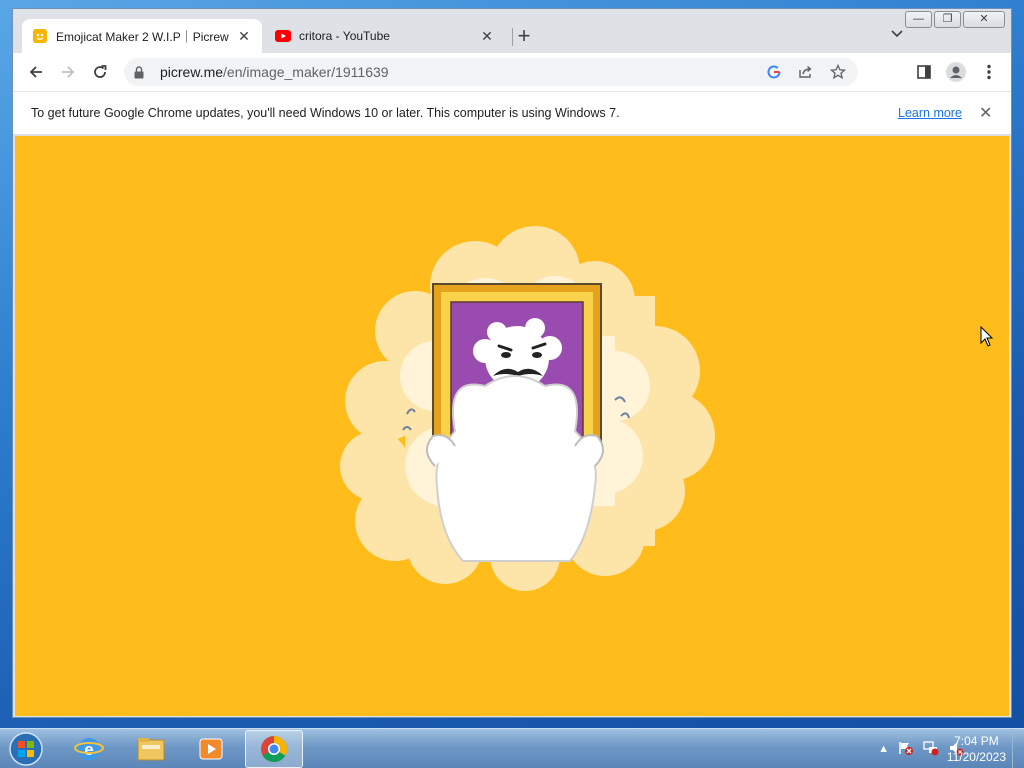  Describe the element at coordinates (211, 749) in the screenshot. I see `media-player-icon` at that location.